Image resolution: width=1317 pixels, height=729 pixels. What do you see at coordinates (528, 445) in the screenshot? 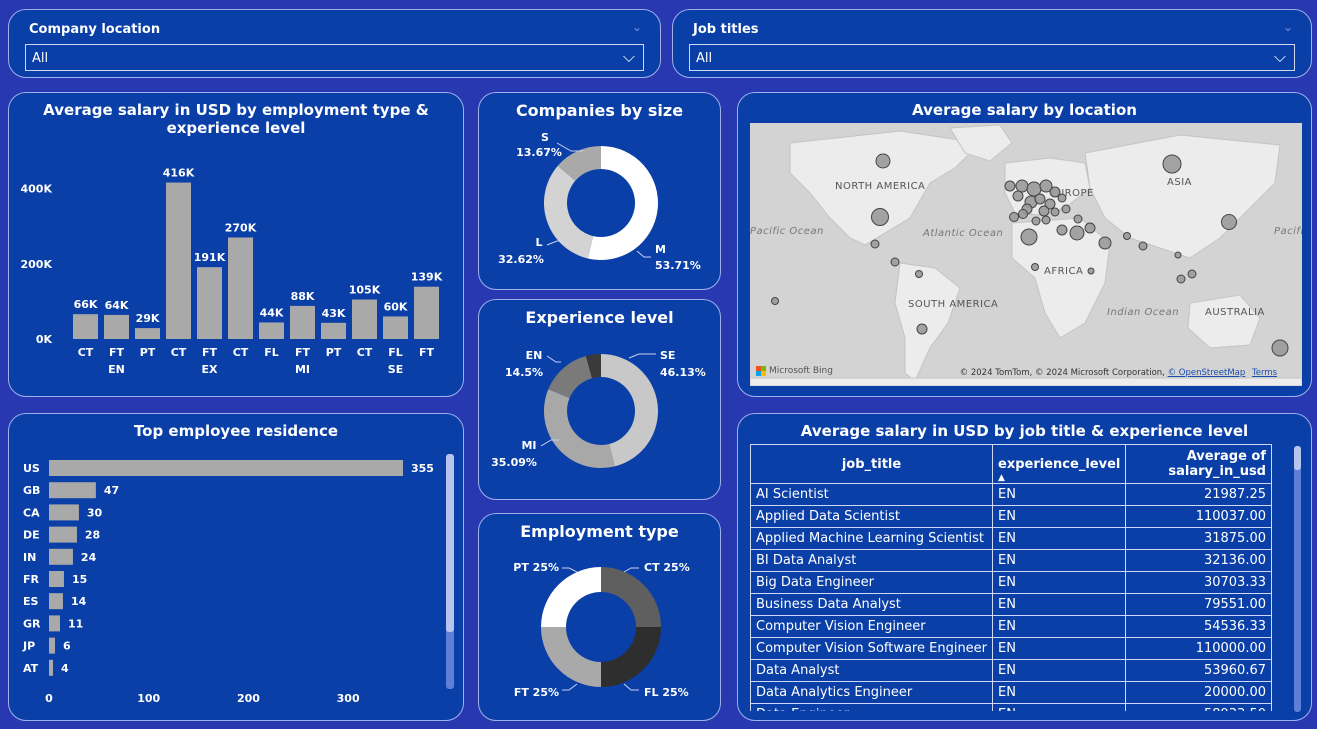
I see `slice-label: MI` at bounding box center [528, 445].